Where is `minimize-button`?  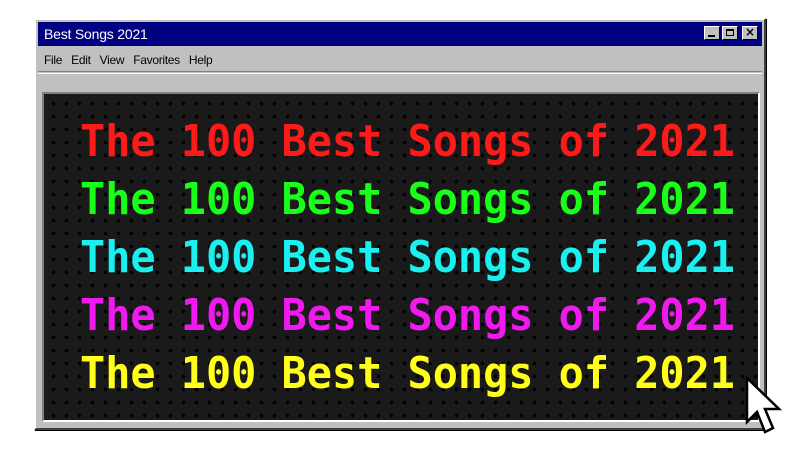 minimize-button is located at coordinates (712, 33).